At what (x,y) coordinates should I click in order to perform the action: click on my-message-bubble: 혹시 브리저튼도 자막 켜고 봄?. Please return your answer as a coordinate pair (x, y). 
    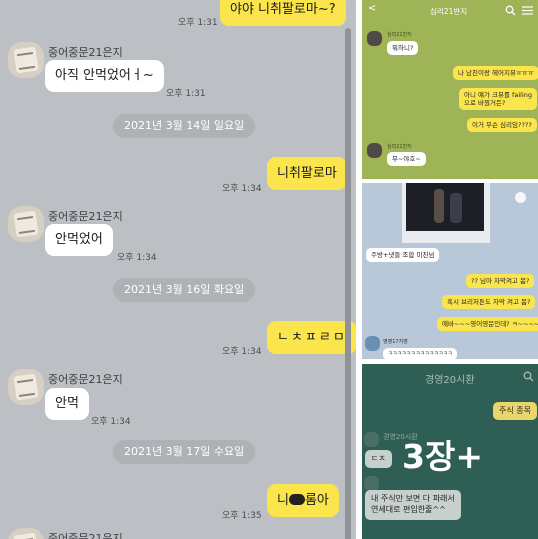
    Looking at the image, I should click on (489, 302).